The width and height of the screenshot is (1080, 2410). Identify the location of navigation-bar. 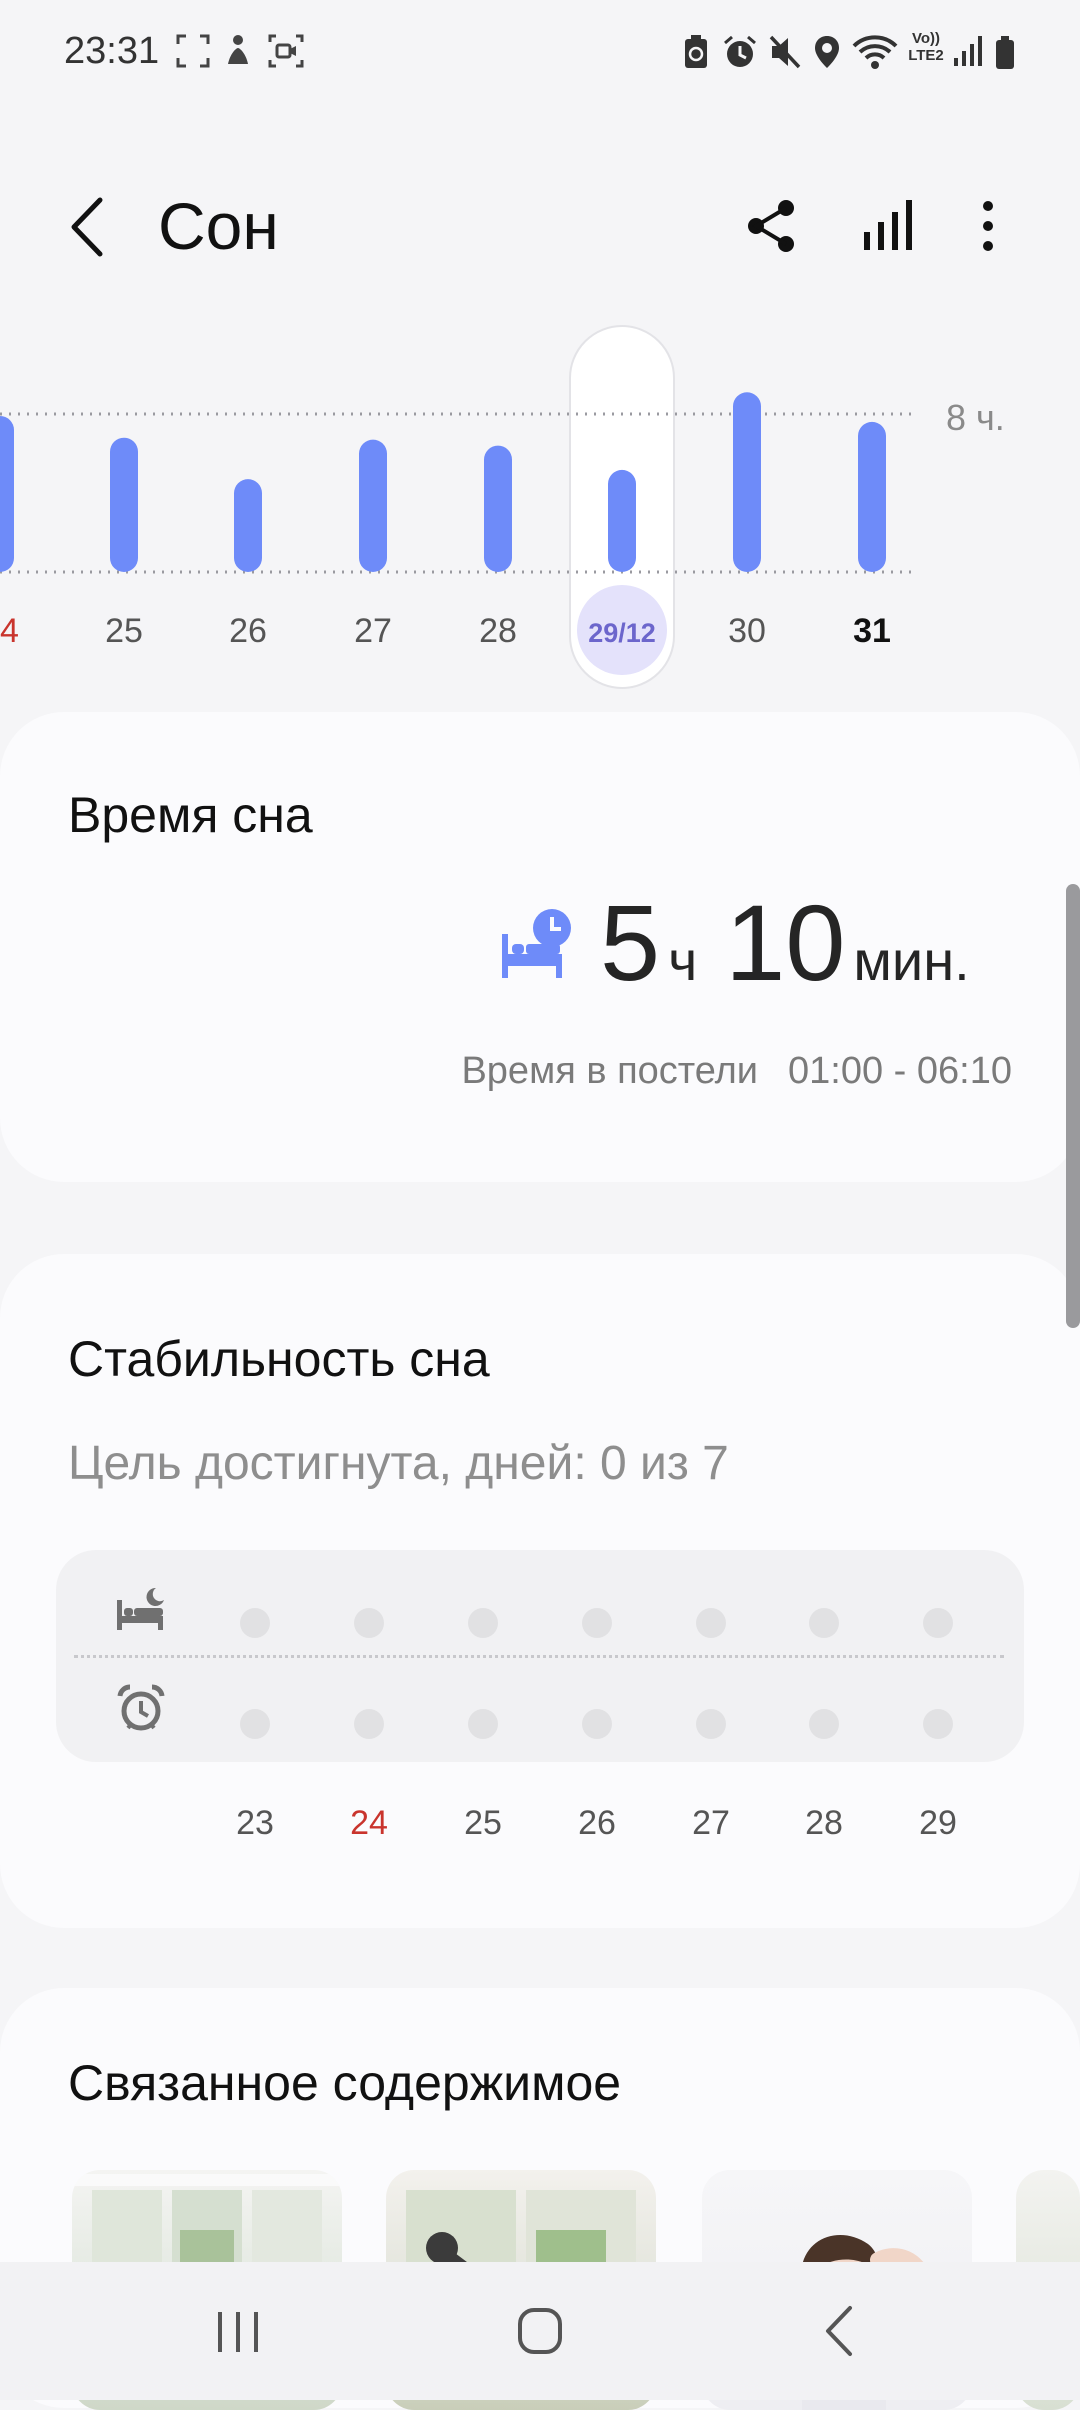
(540, 2331).